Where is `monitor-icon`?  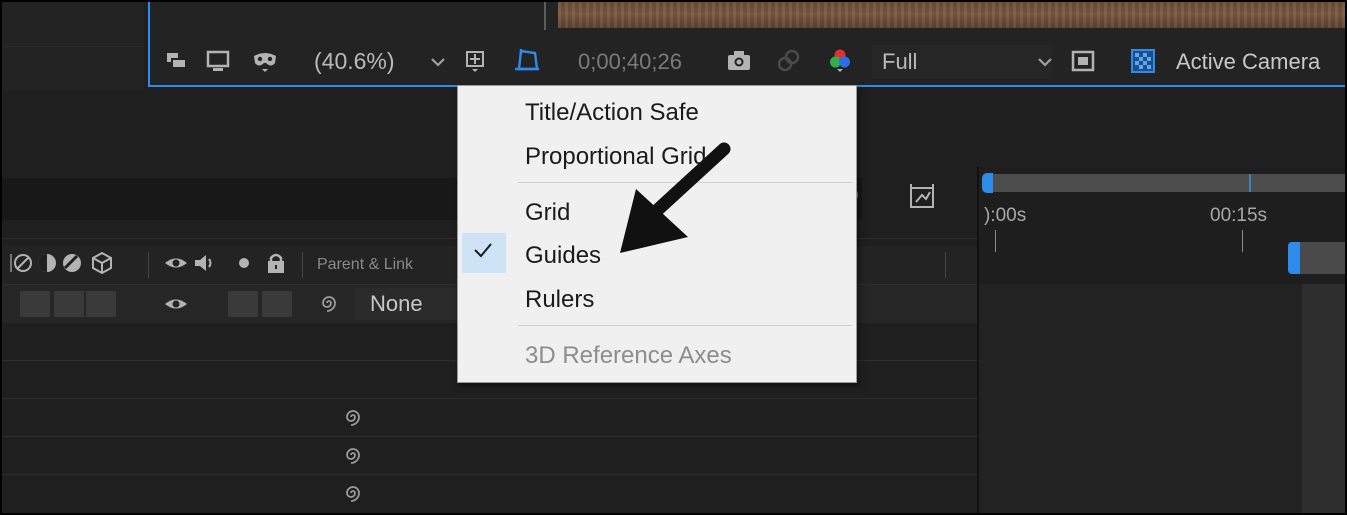
monitor-icon is located at coordinates (218, 61).